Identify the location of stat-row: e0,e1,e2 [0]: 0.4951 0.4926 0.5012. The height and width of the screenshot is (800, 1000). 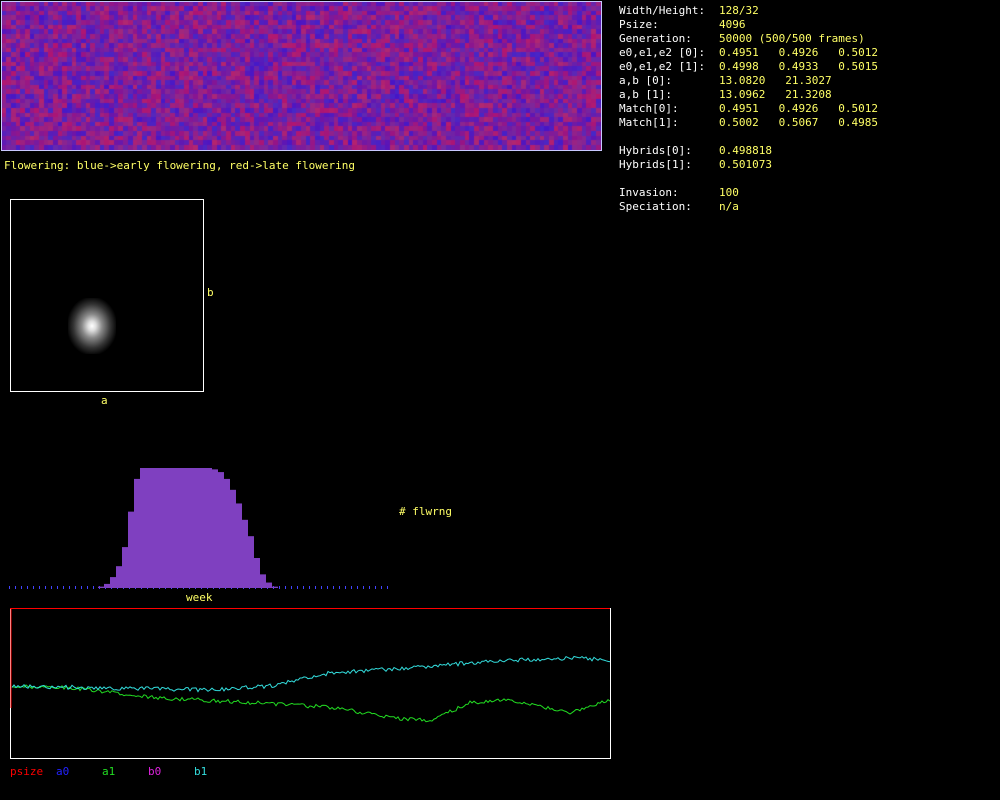
(748, 53).